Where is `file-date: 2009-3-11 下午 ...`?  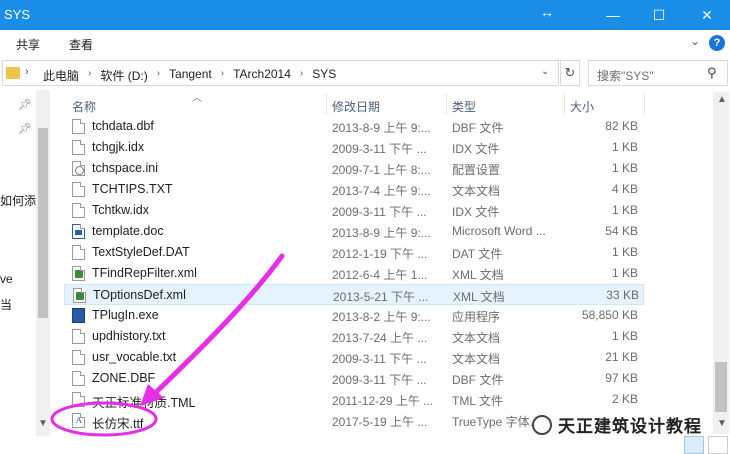 file-date: 2009-3-11 下午 ... is located at coordinates (379, 149).